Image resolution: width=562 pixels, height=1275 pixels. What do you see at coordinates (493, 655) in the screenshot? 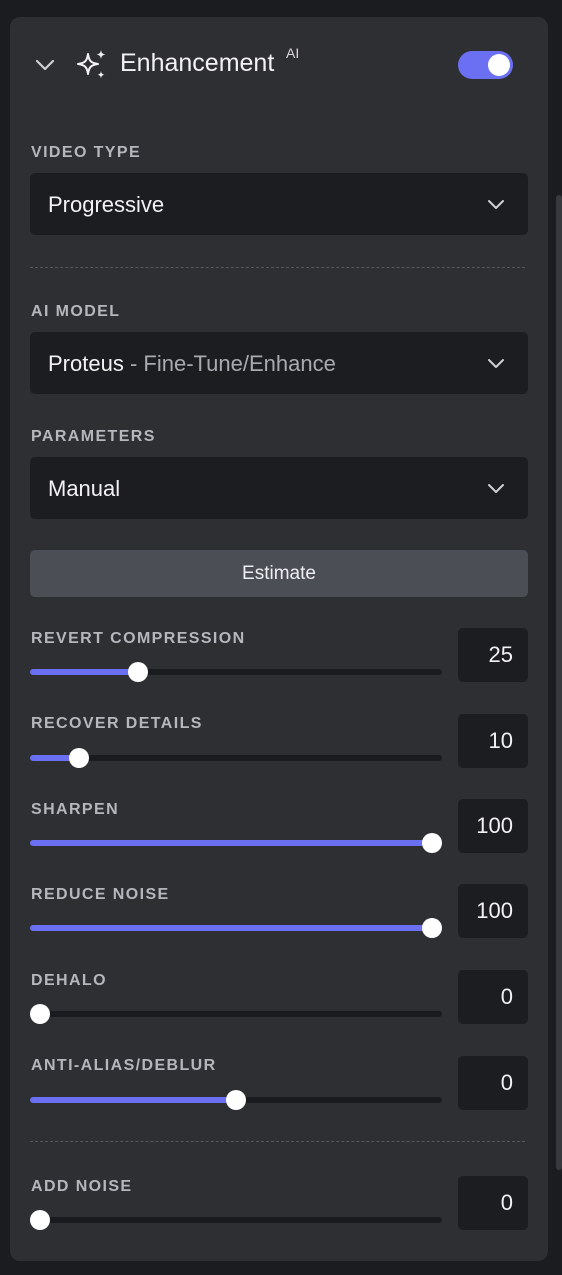
I see `slider-value-input: 25` at bounding box center [493, 655].